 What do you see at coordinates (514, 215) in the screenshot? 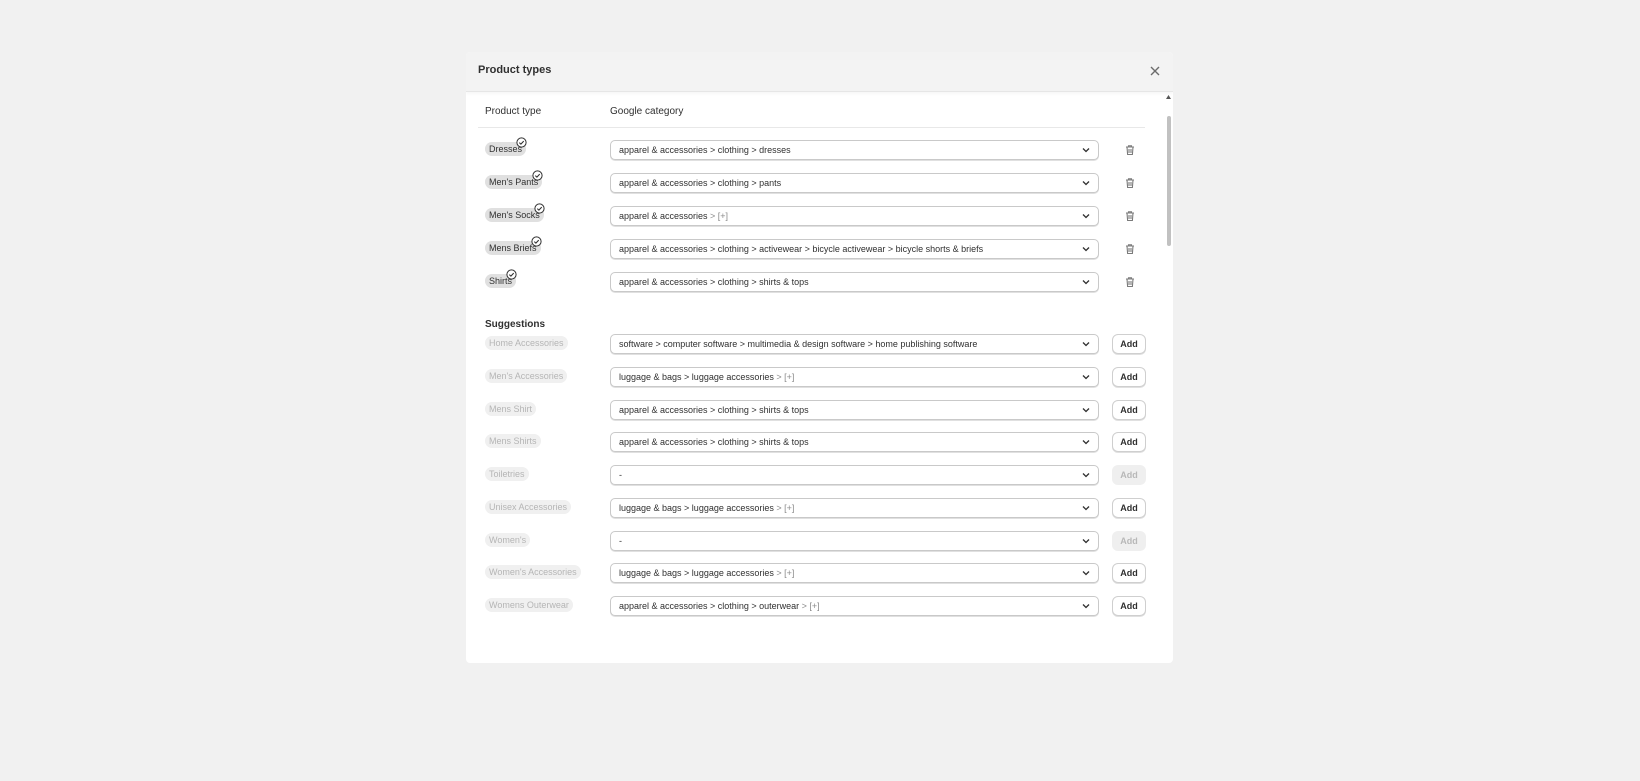
I see `product-type-name: Men's Socks` at bounding box center [514, 215].